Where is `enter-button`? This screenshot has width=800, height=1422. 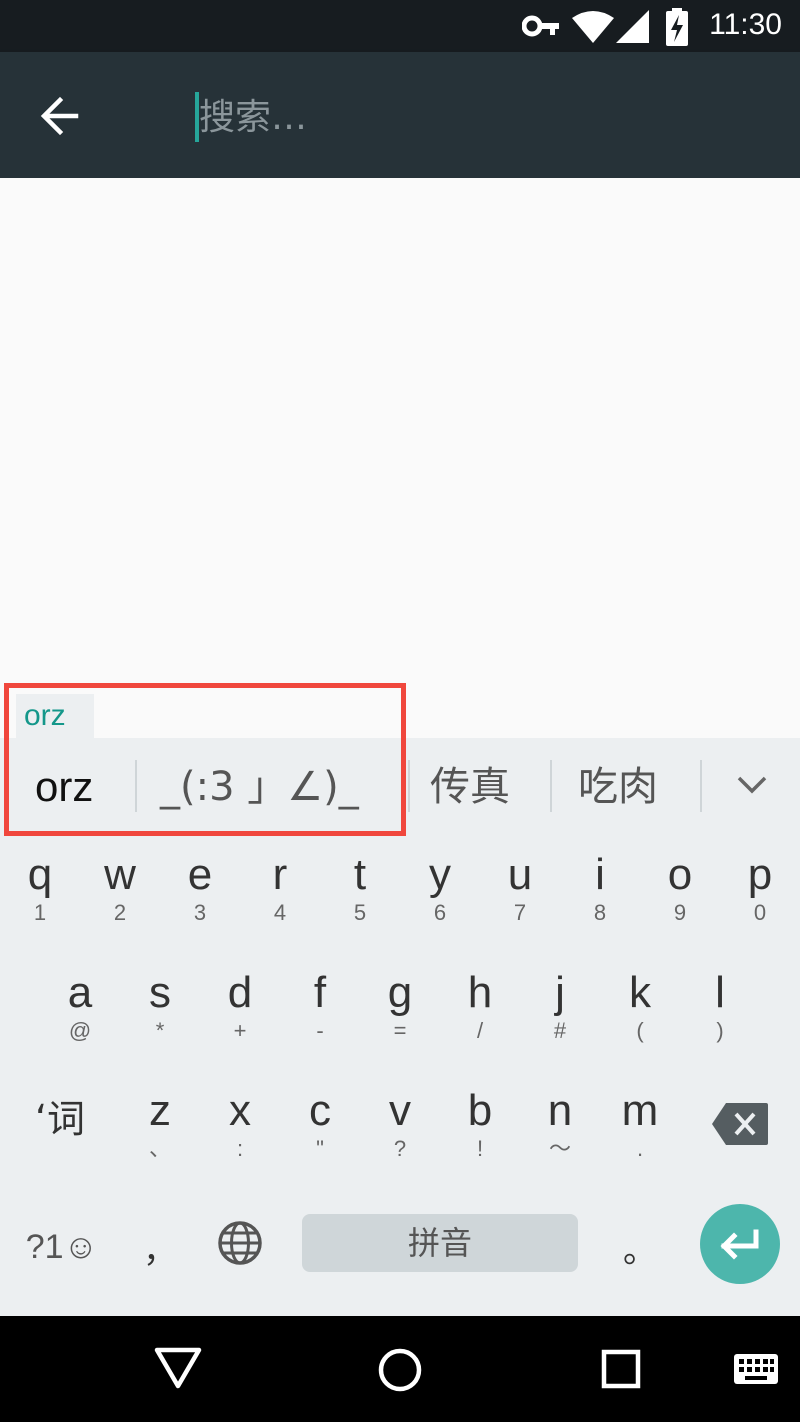 enter-button is located at coordinates (740, 1244).